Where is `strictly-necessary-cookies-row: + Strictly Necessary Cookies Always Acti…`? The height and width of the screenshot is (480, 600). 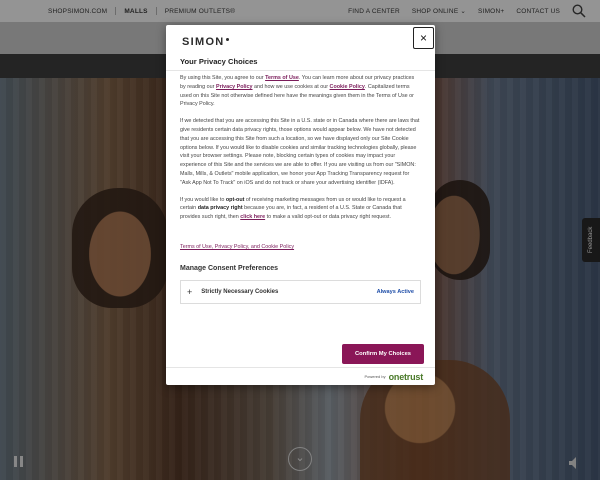 strictly-necessary-cookies-row: + Strictly Necessary Cookies Always Acti… is located at coordinates (300, 291).